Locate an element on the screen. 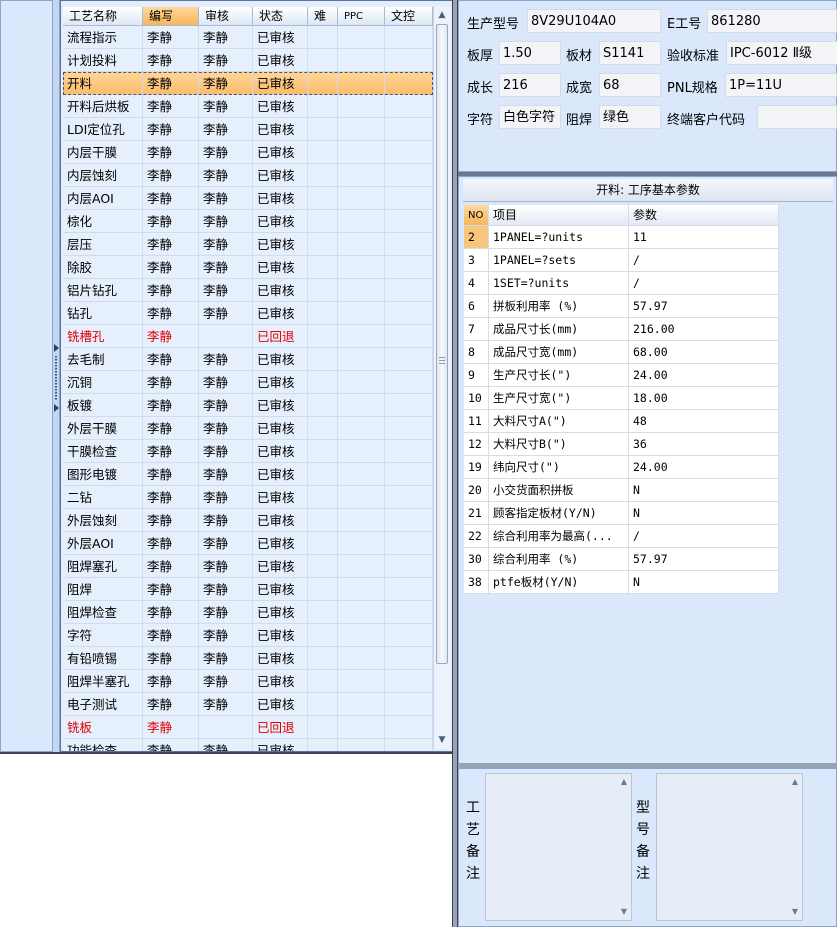 Image resolution: width=837 pixels, height=927 pixels. table-row: 图形电镀 李静 李静 已审核 is located at coordinates (248, 474).